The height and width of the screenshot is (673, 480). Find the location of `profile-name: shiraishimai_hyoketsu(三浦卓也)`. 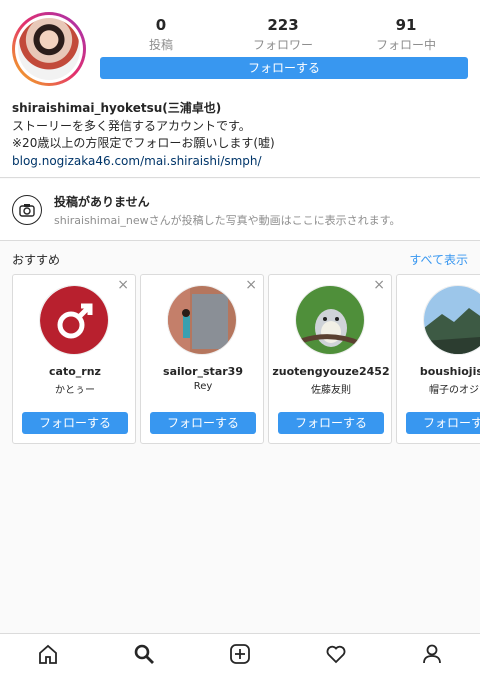

profile-name: shiraishimai_hyoketsu(三浦卓也) is located at coordinates (117, 108).